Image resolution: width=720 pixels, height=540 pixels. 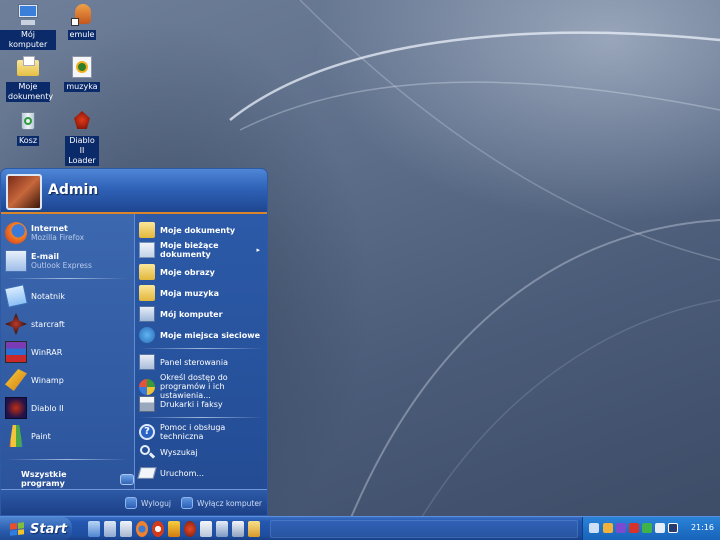 What do you see at coordinates (148, 503) in the screenshot?
I see `logoff-button: Wyloguj` at bounding box center [148, 503].